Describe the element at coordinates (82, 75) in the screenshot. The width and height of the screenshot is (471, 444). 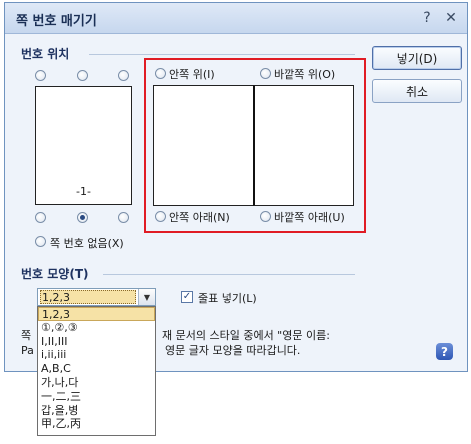
I see `radio-top-center` at that location.